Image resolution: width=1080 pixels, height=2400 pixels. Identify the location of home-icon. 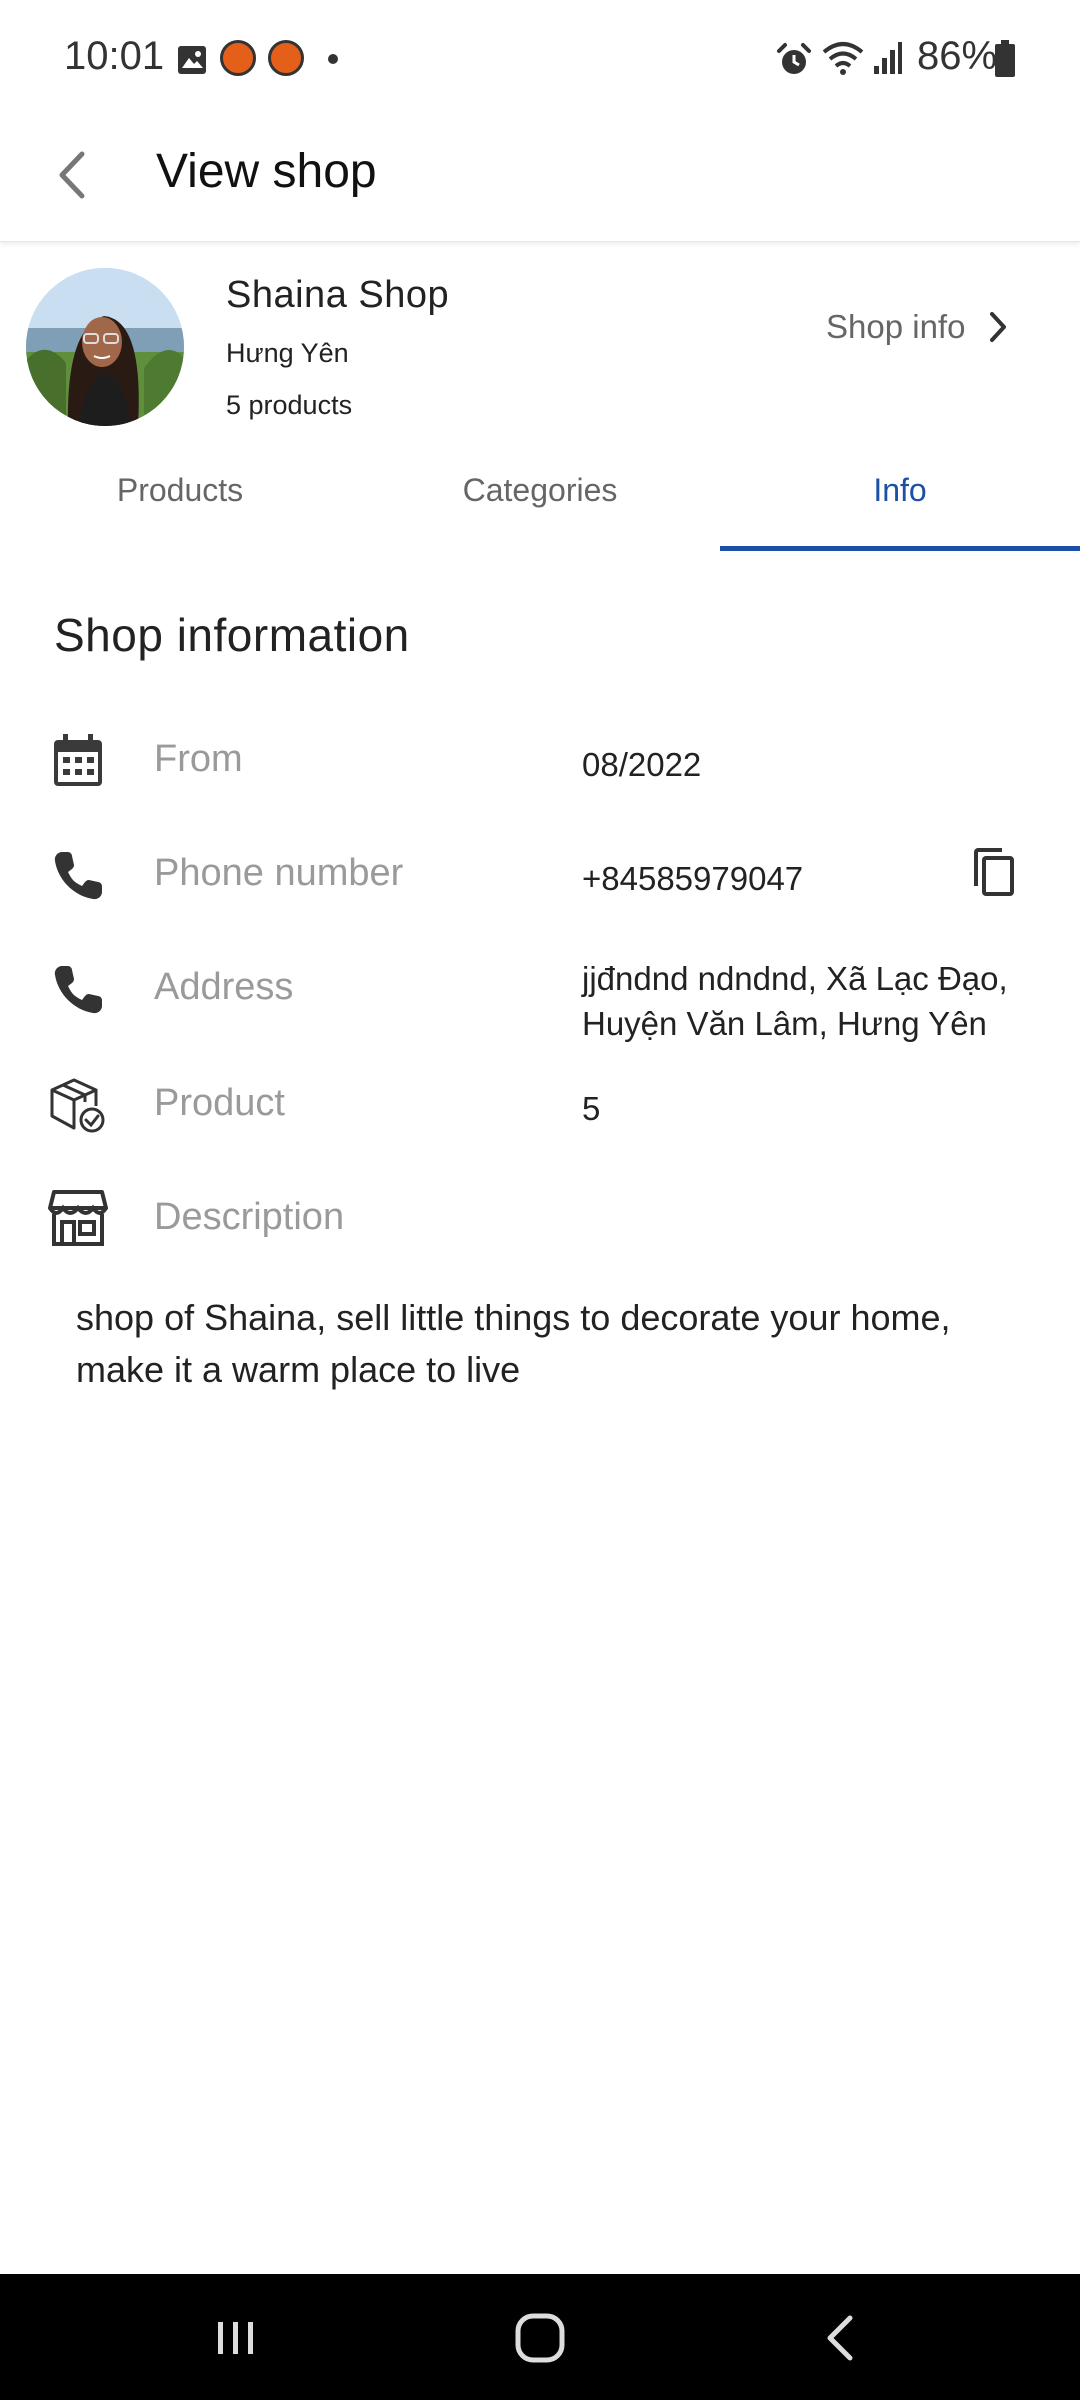
(540, 2338).